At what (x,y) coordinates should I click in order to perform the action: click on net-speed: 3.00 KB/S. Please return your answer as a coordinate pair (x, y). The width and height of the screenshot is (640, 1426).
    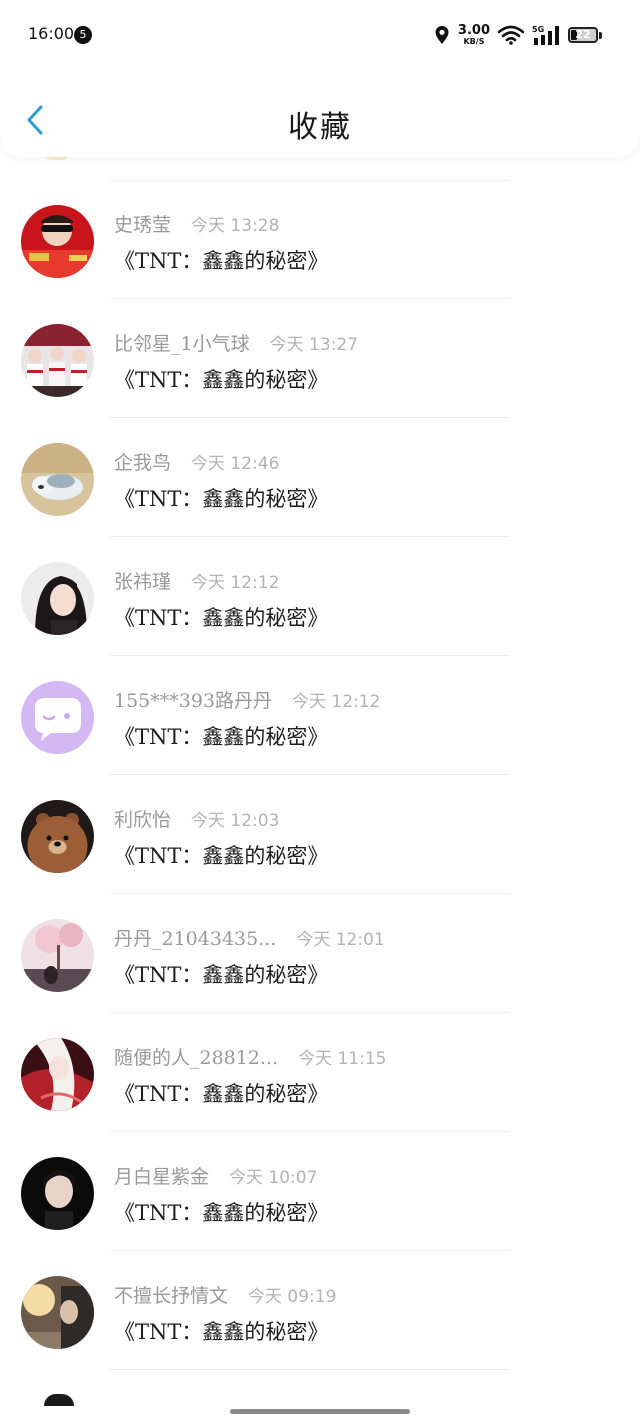
    Looking at the image, I should click on (474, 35).